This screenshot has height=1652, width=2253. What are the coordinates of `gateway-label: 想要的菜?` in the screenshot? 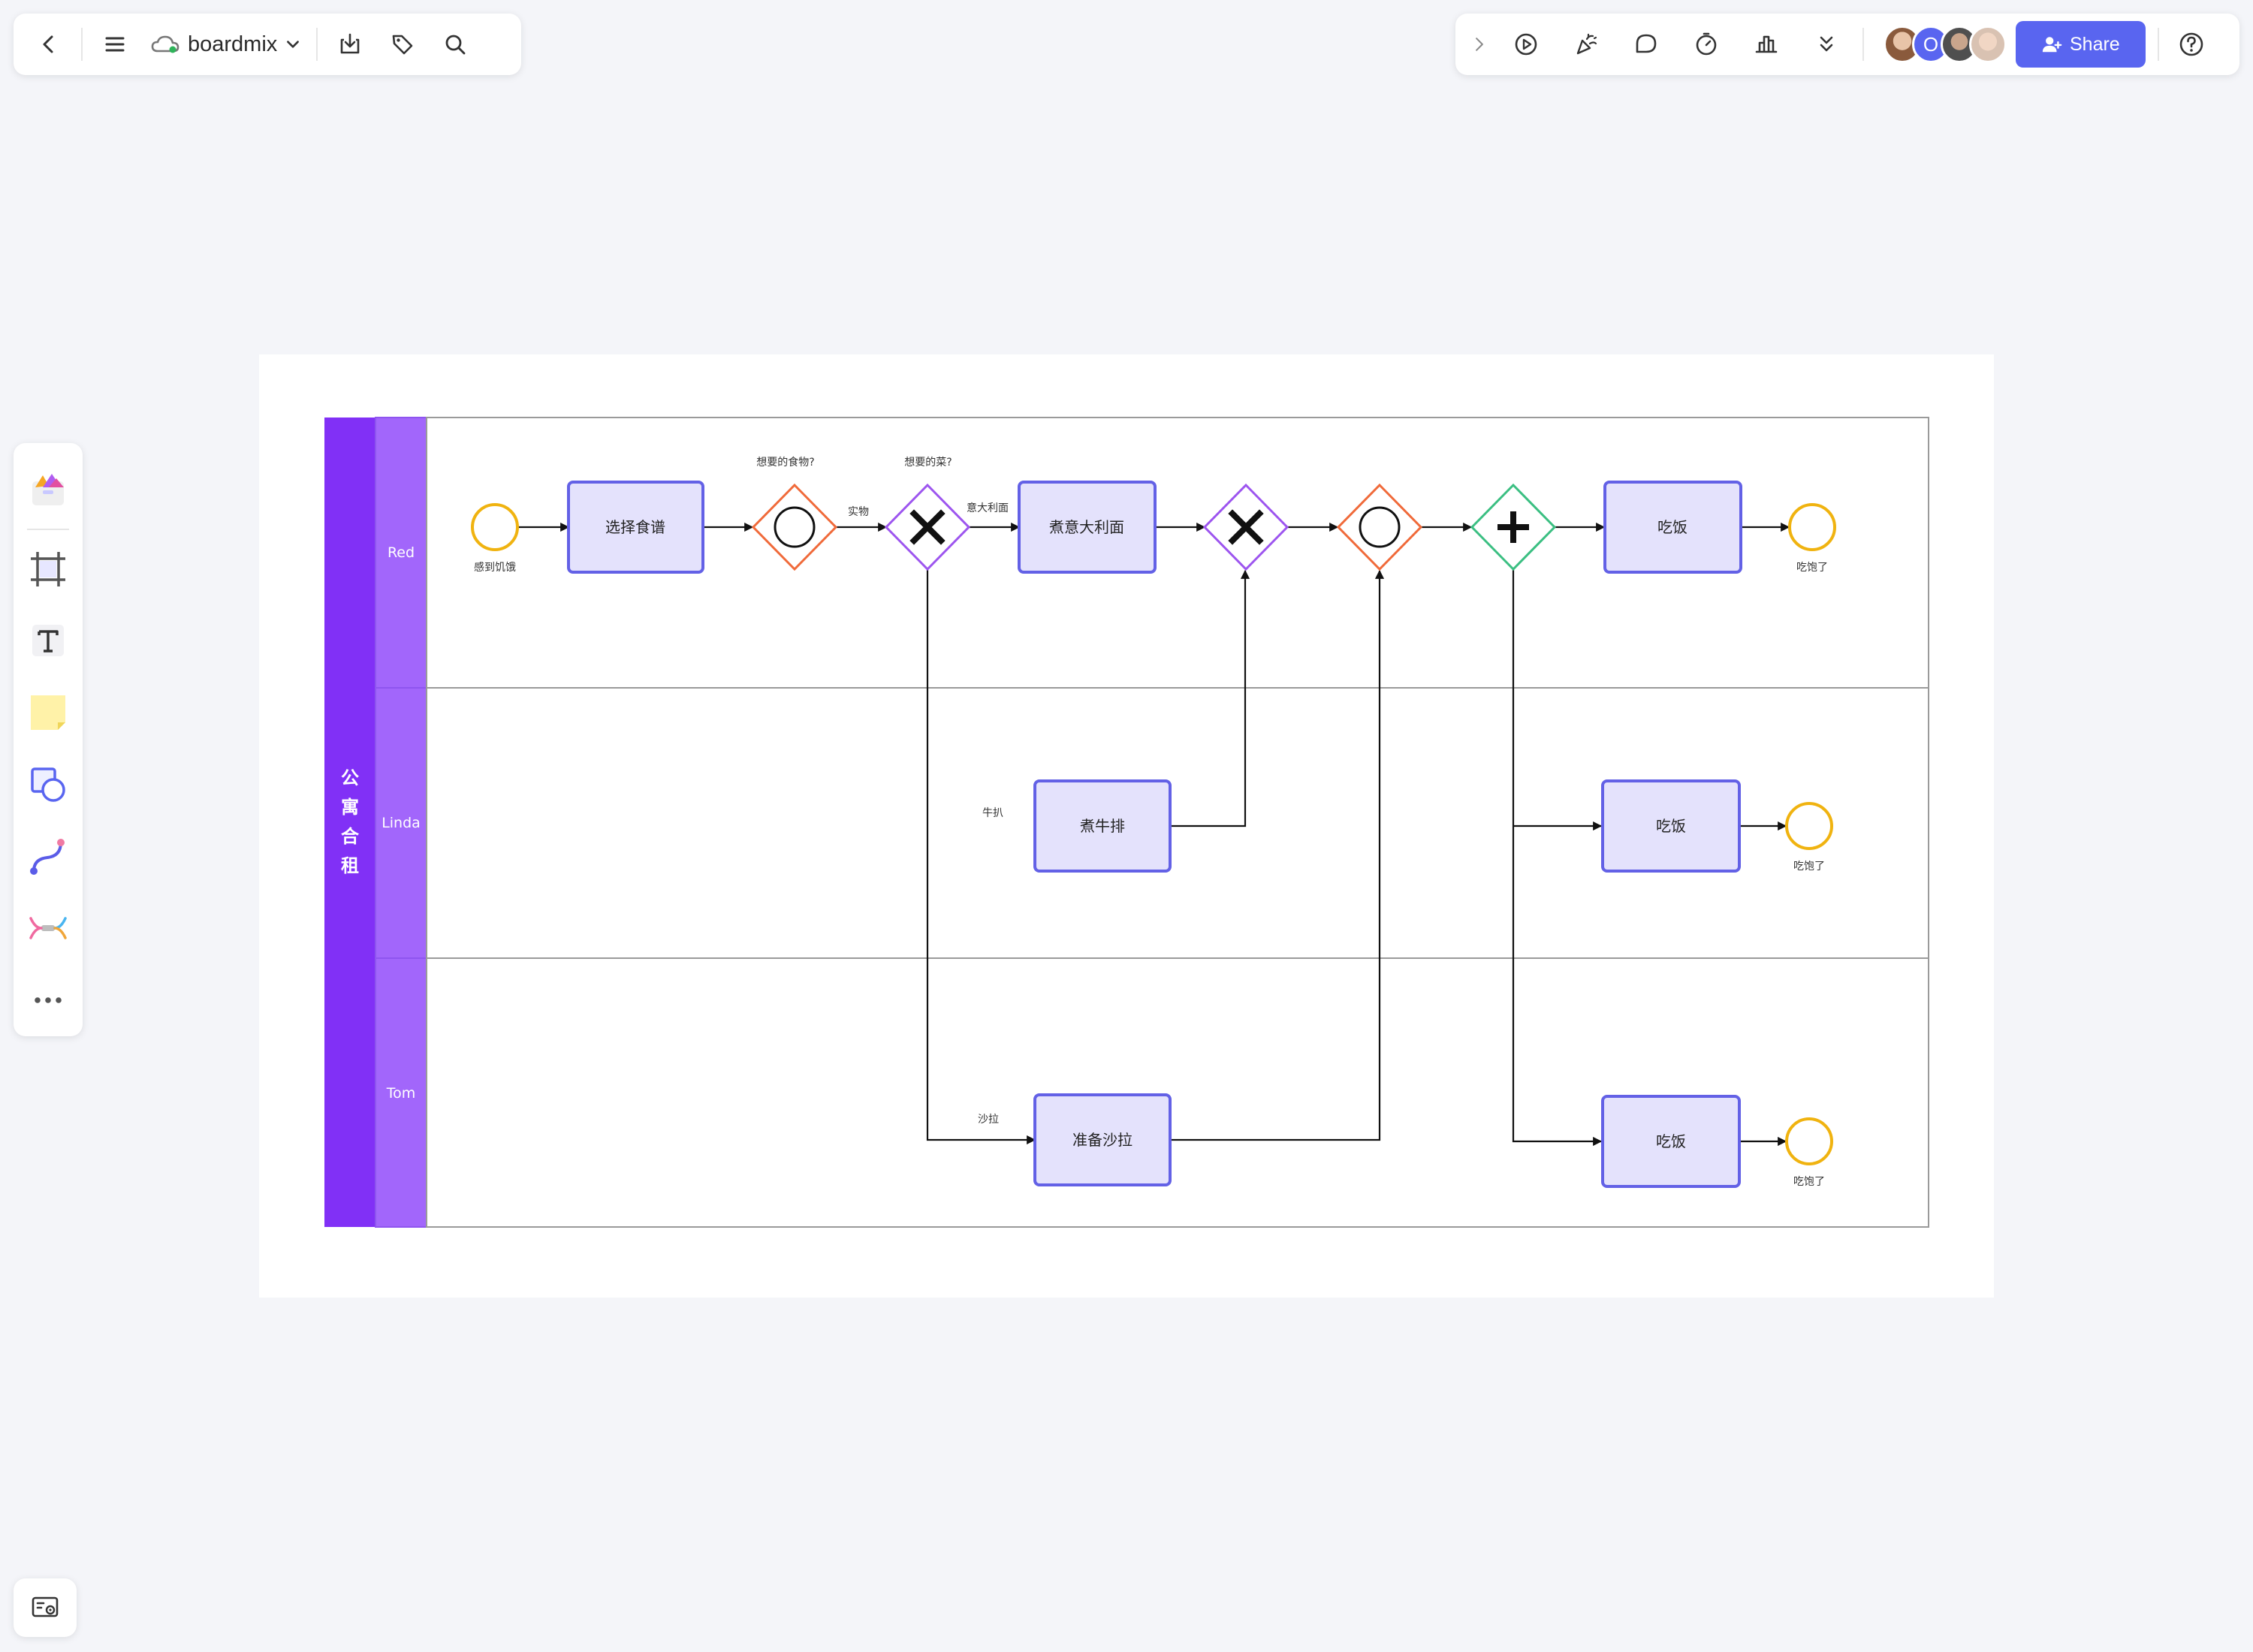 It's located at (928, 463).